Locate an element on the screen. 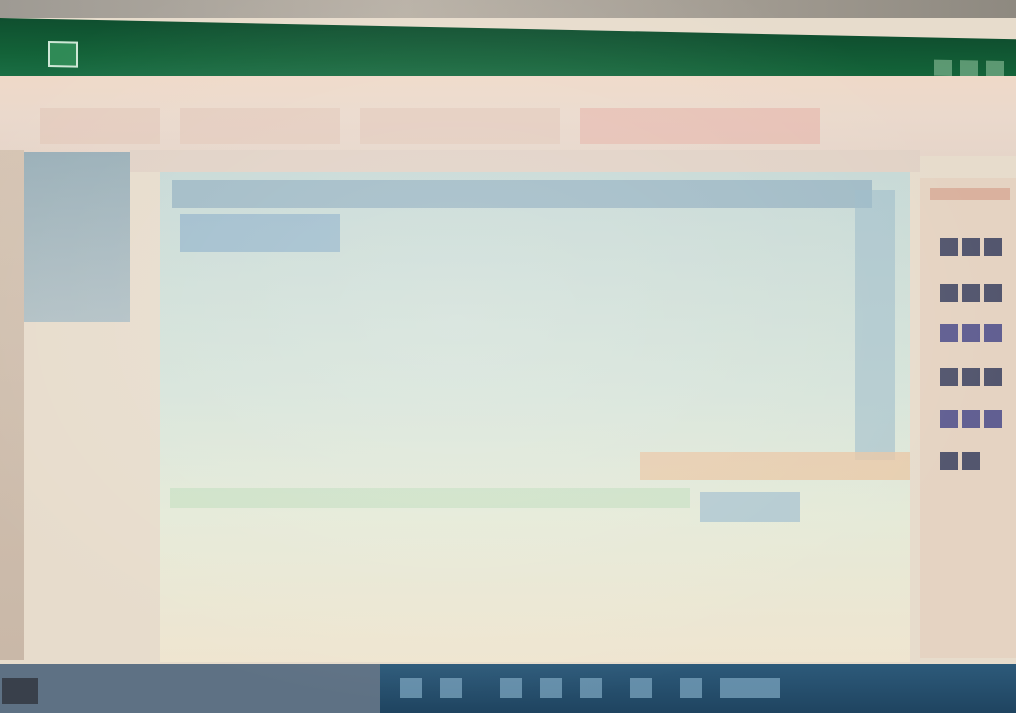 Image resolution: width=1016 pixels, height=713 pixels. highlighted-column is located at coordinates (875, 325).